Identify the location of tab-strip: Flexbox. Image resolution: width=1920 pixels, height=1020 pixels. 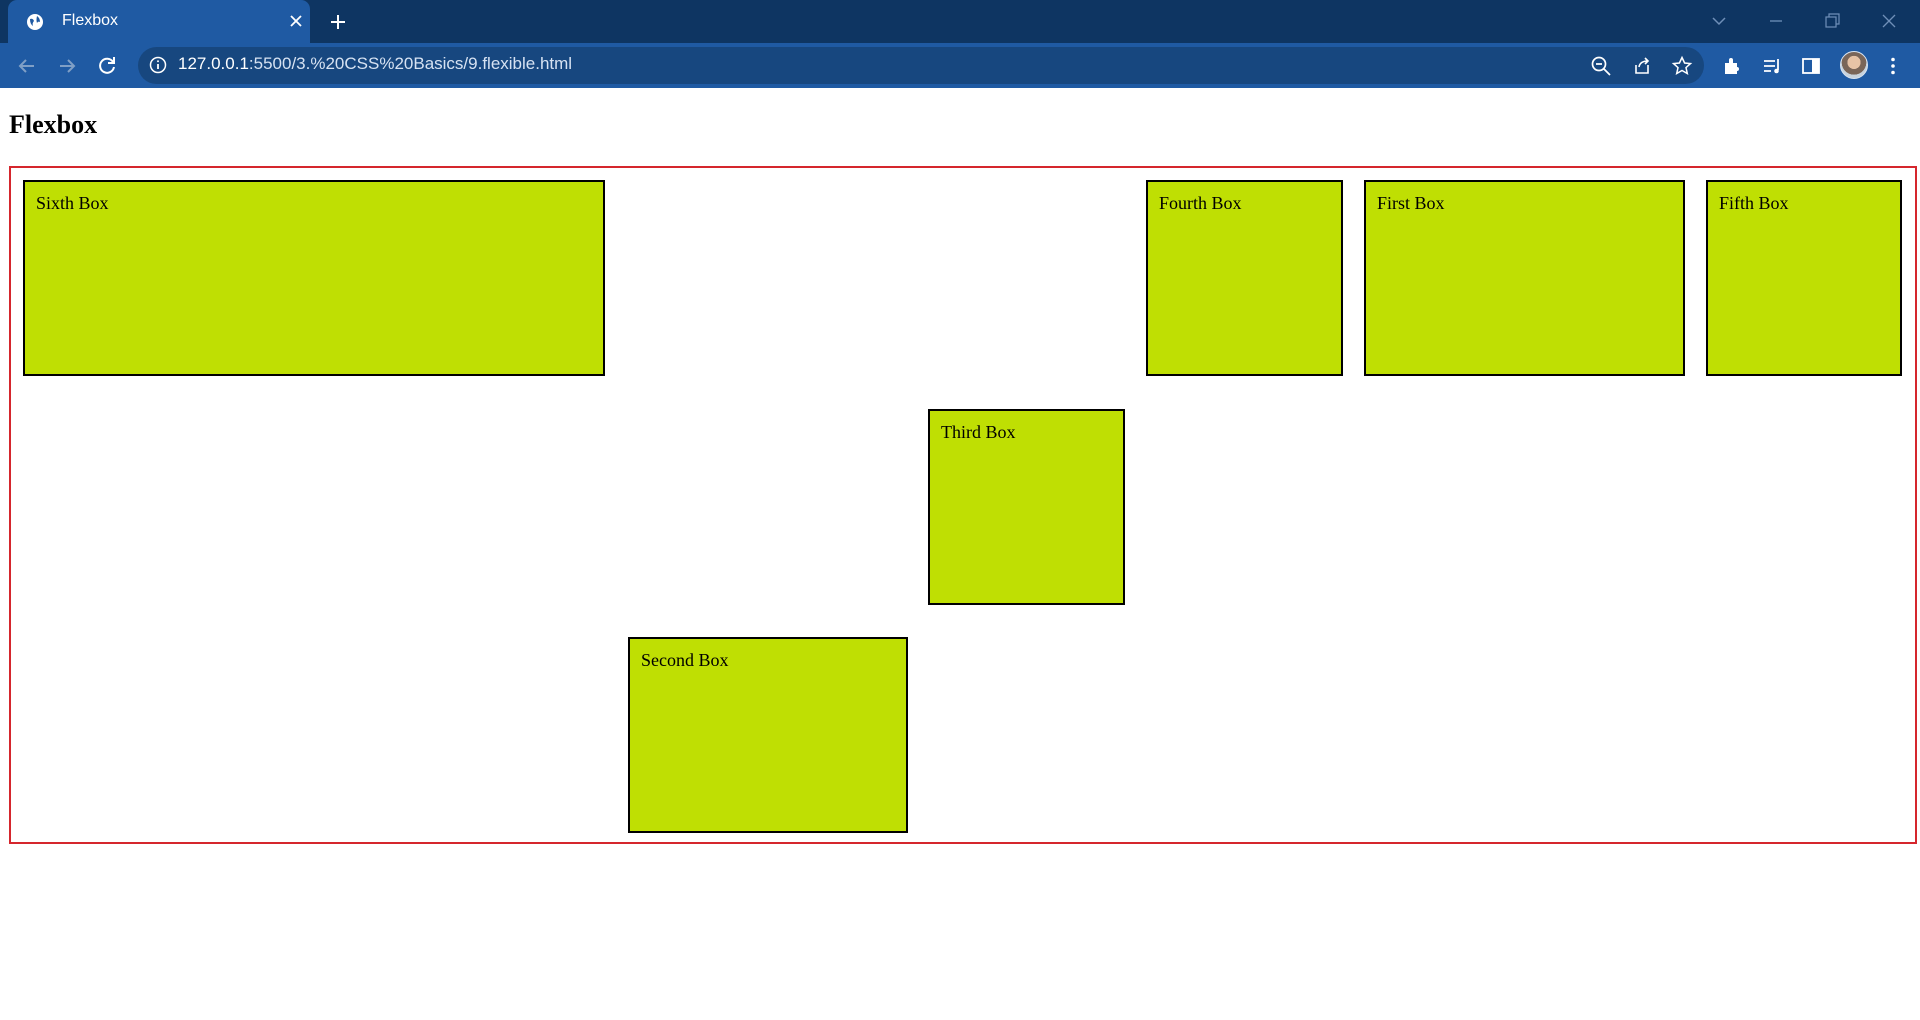
(960, 21).